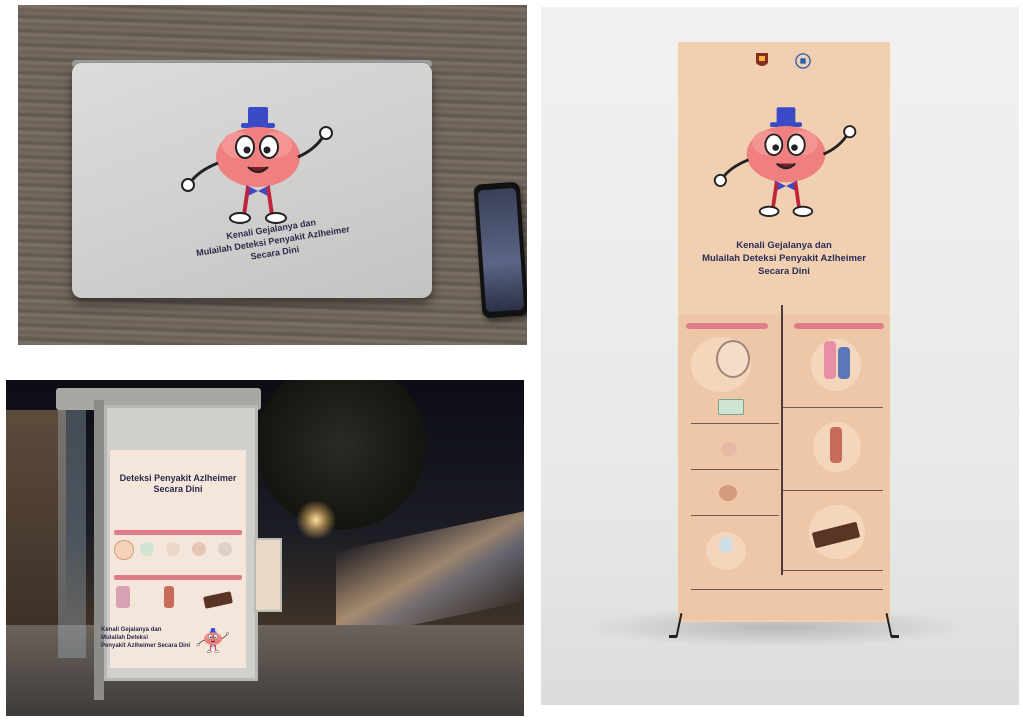 The width and height of the screenshot is (1023, 723). I want to click on phone-screen, so click(501, 250).